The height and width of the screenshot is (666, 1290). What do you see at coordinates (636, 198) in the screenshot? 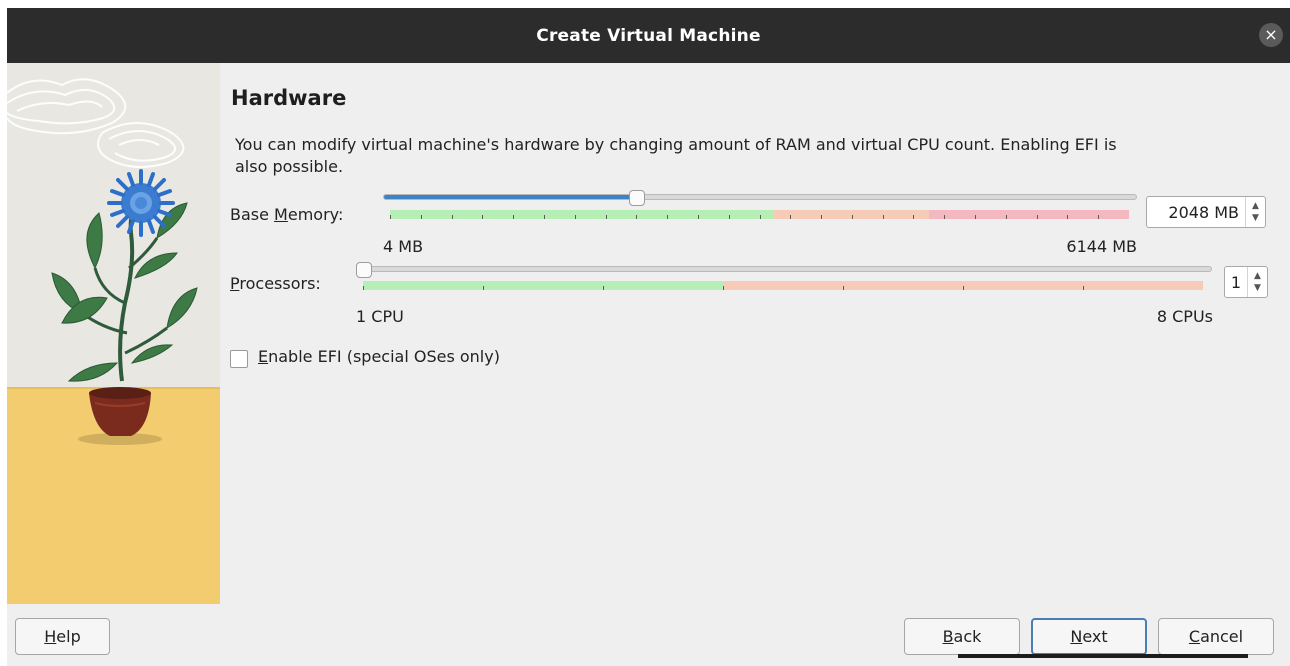
I see `base-memory-slider-handle` at bounding box center [636, 198].